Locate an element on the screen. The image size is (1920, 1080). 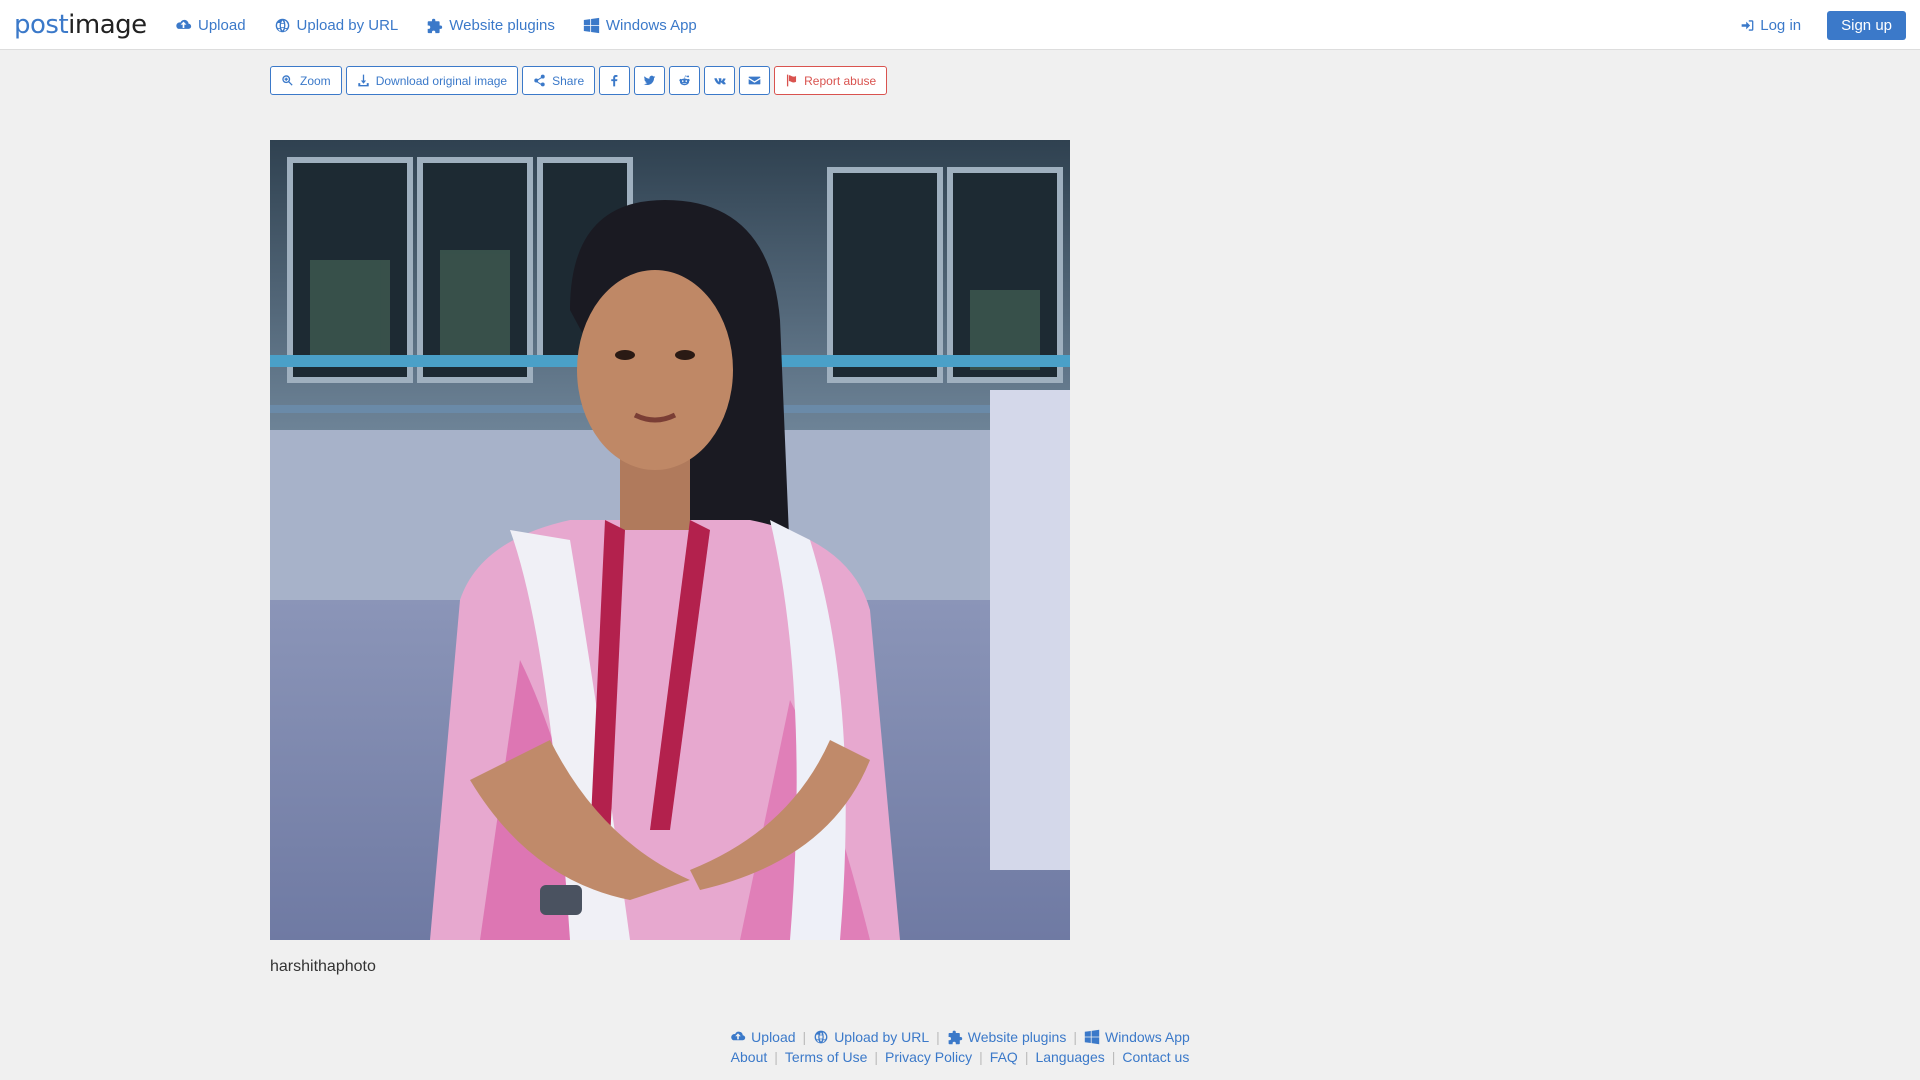
twitter-icon is located at coordinates (649, 80).